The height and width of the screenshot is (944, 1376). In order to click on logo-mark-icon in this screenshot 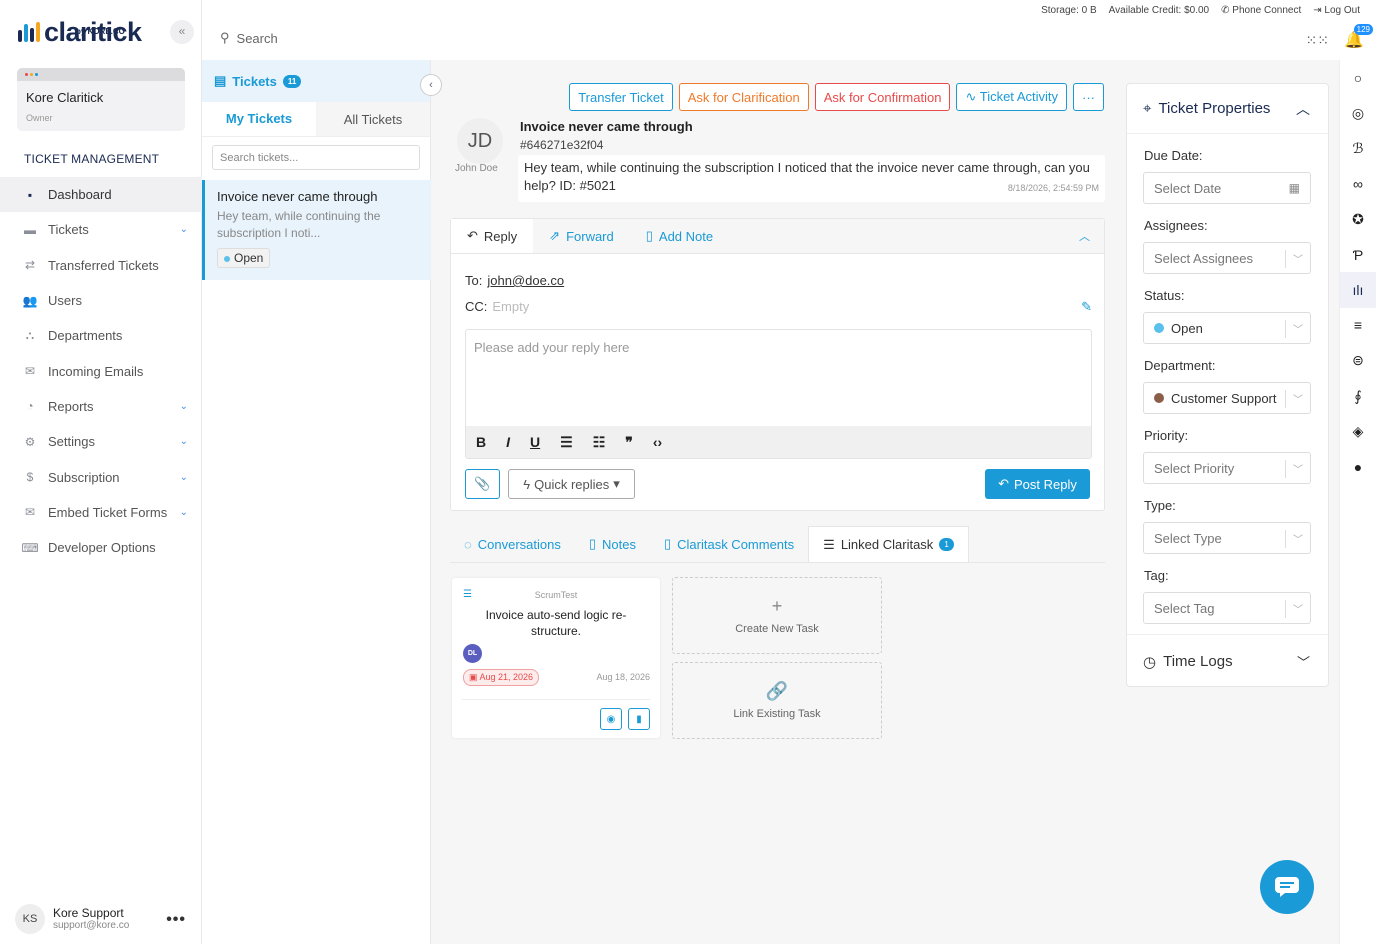, I will do `click(29, 32)`.